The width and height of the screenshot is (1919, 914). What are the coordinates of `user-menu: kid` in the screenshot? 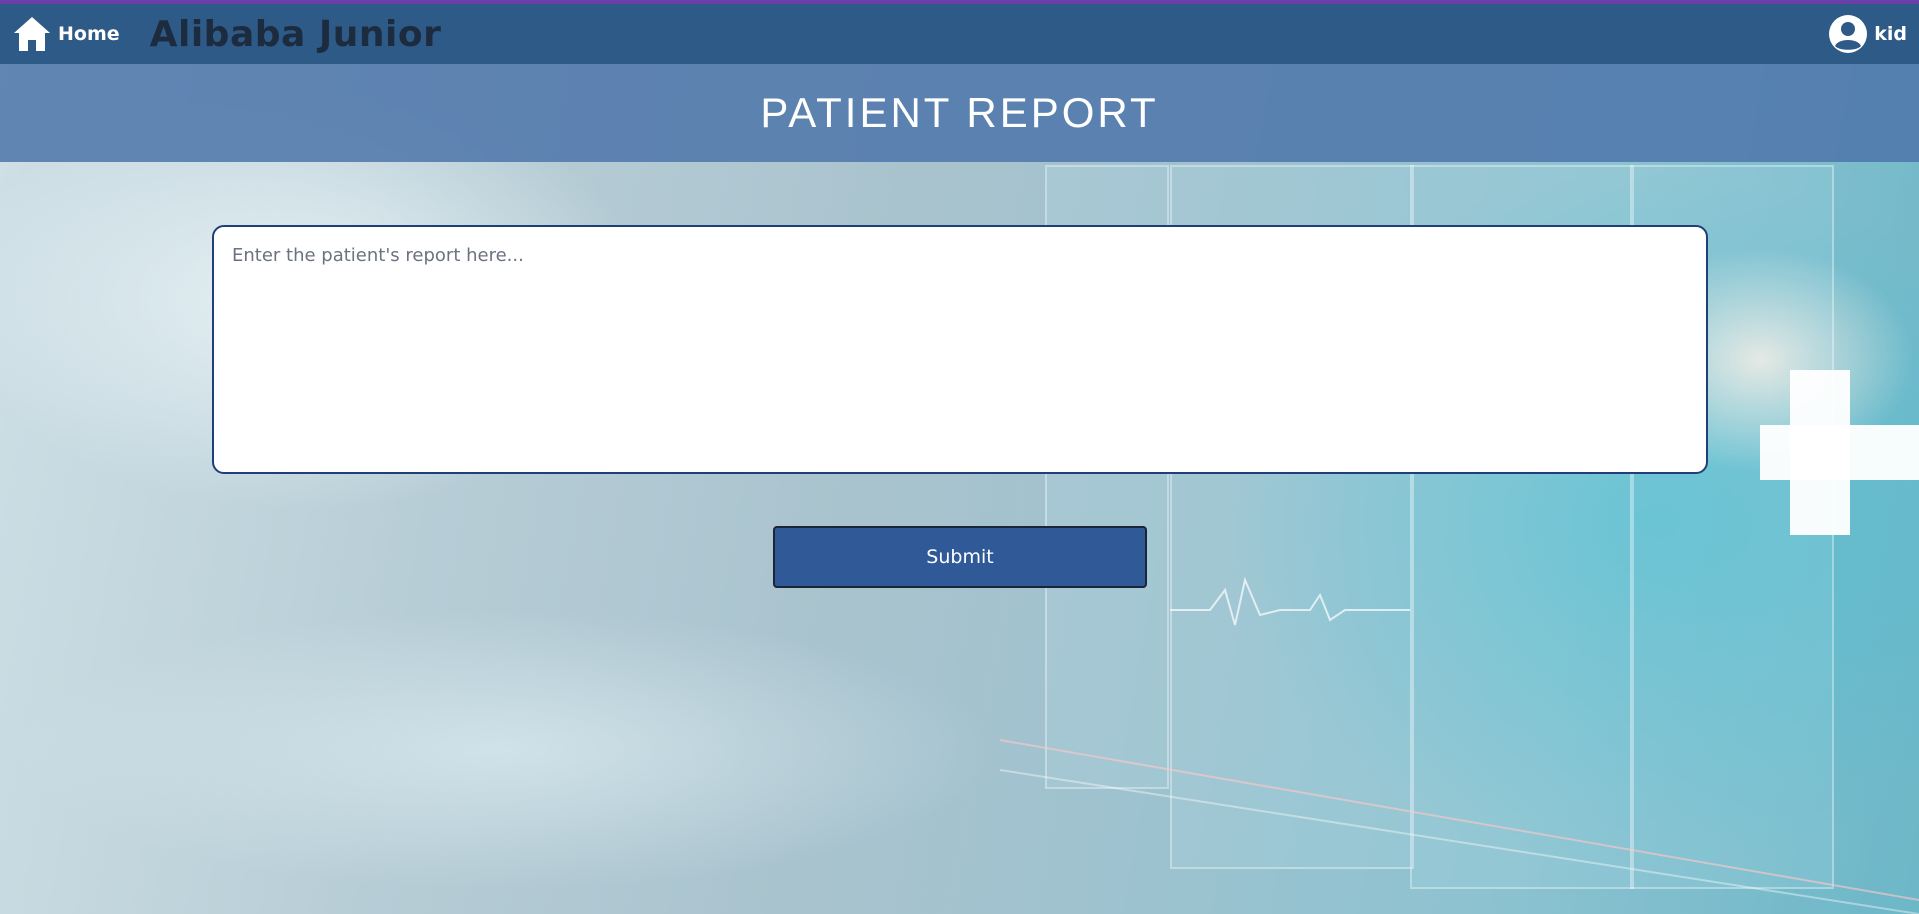 It's located at (1867, 34).